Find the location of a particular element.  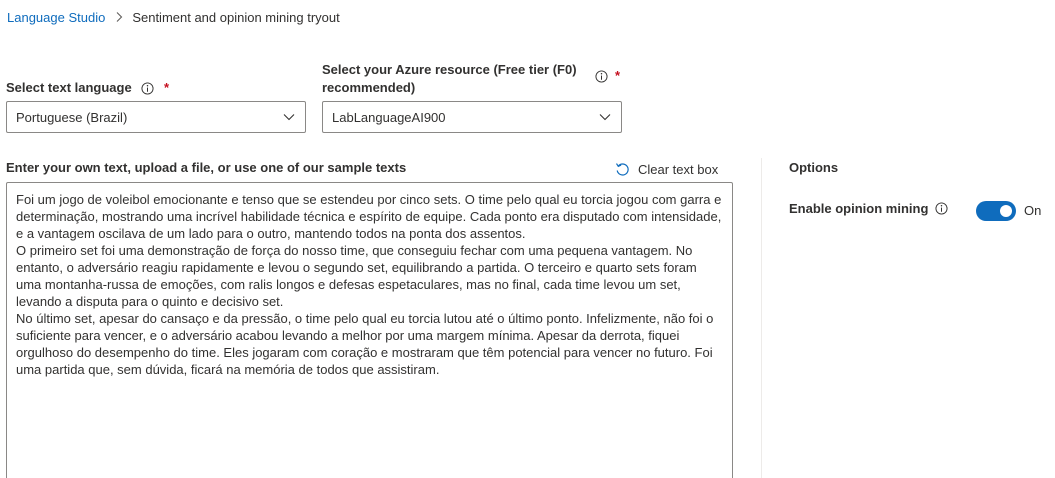

options-heading: Options is located at coordinates (814, 167).